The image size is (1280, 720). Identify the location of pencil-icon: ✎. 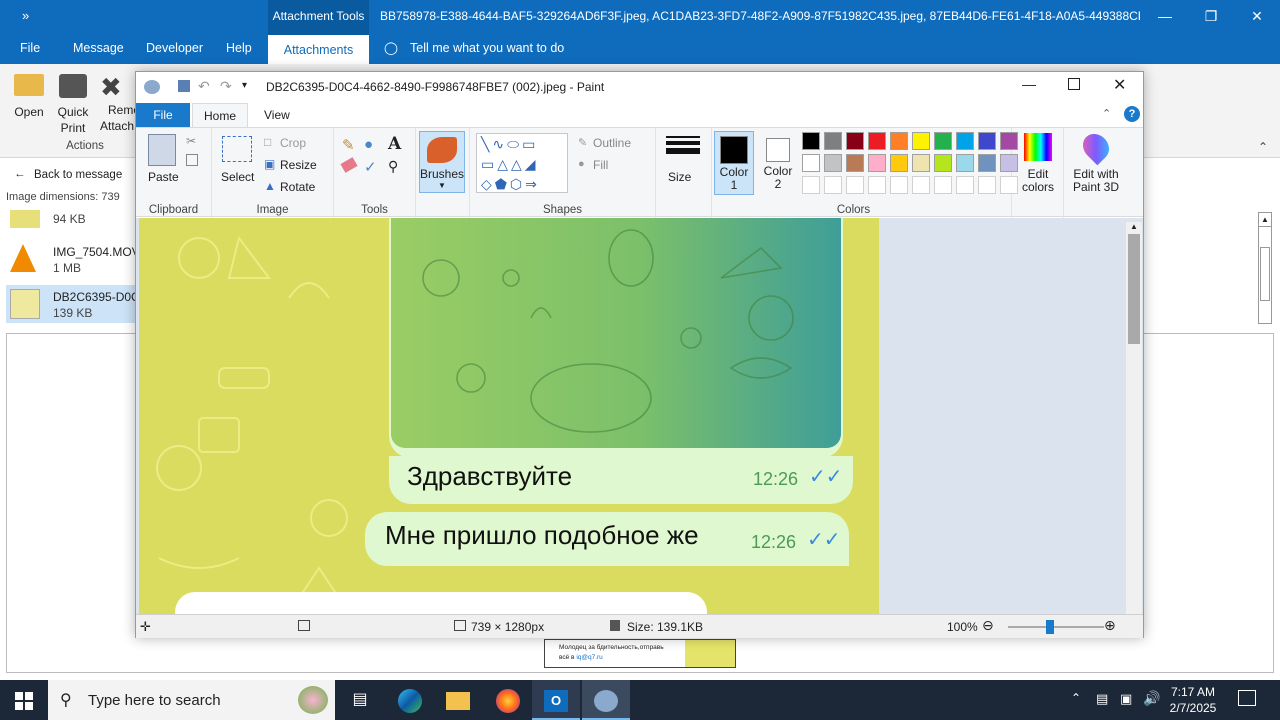
(348, 145).